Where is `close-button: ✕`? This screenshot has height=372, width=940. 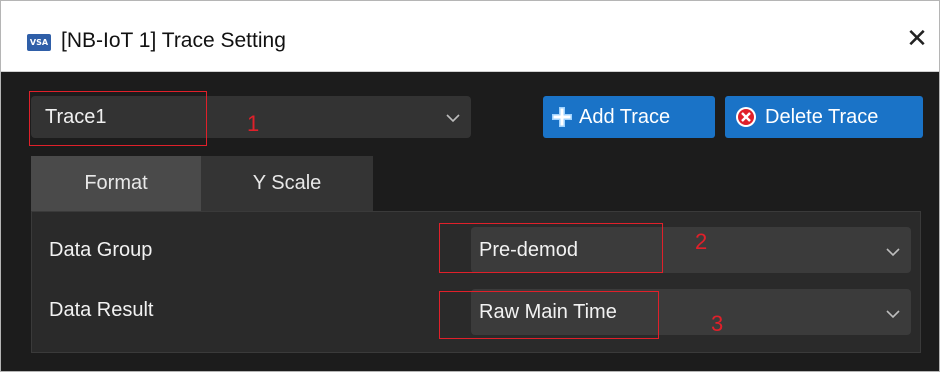 close-button: ✕ is located at coordinates (917, 39).